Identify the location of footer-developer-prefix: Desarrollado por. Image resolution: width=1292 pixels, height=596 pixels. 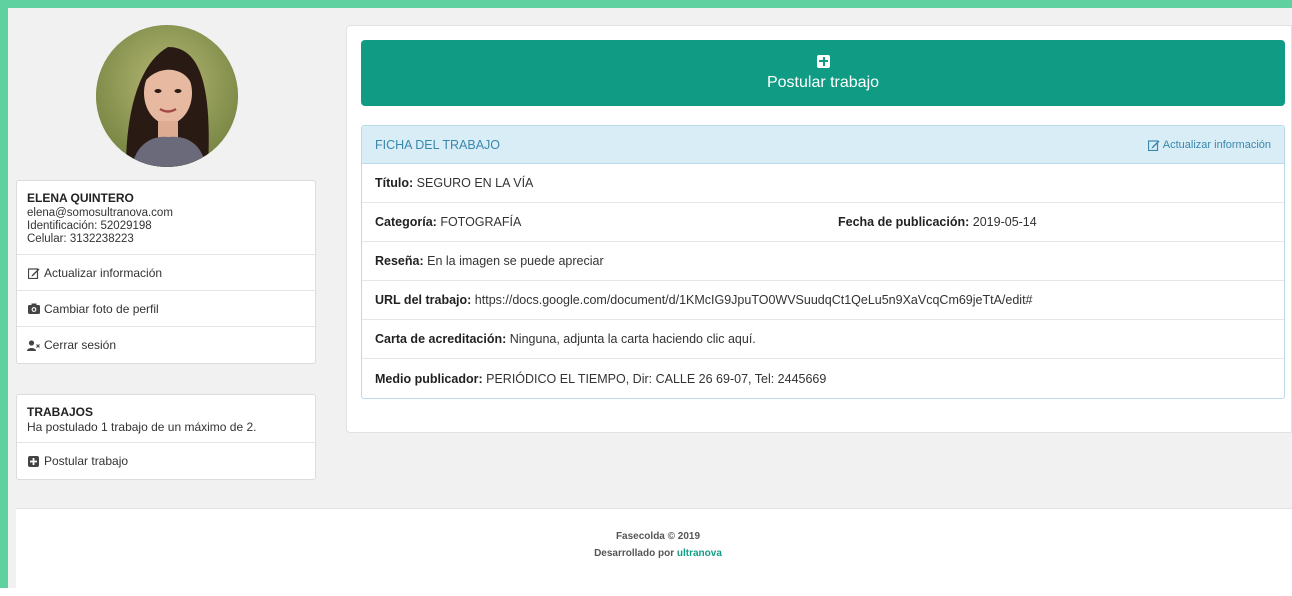
(634, 553).